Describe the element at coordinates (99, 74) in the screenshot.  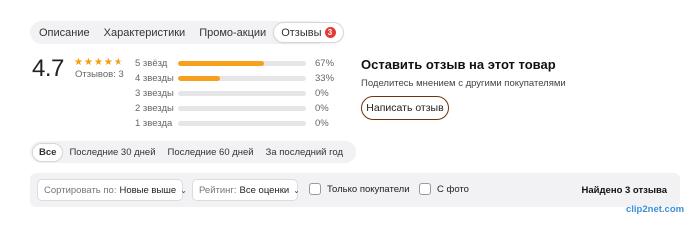
I see `reviews-count: Отзывов: 3` at that location.